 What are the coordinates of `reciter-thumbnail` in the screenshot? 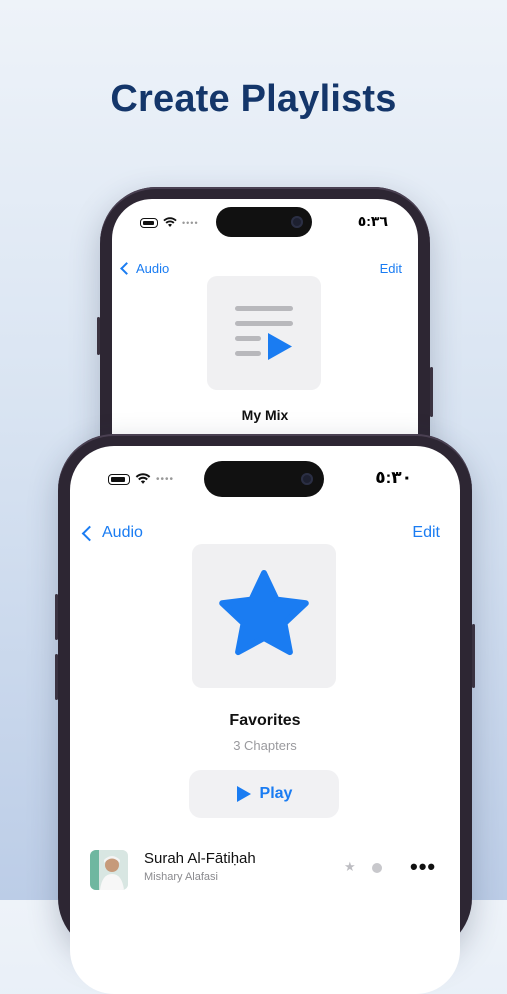 It's located at (109, 870).